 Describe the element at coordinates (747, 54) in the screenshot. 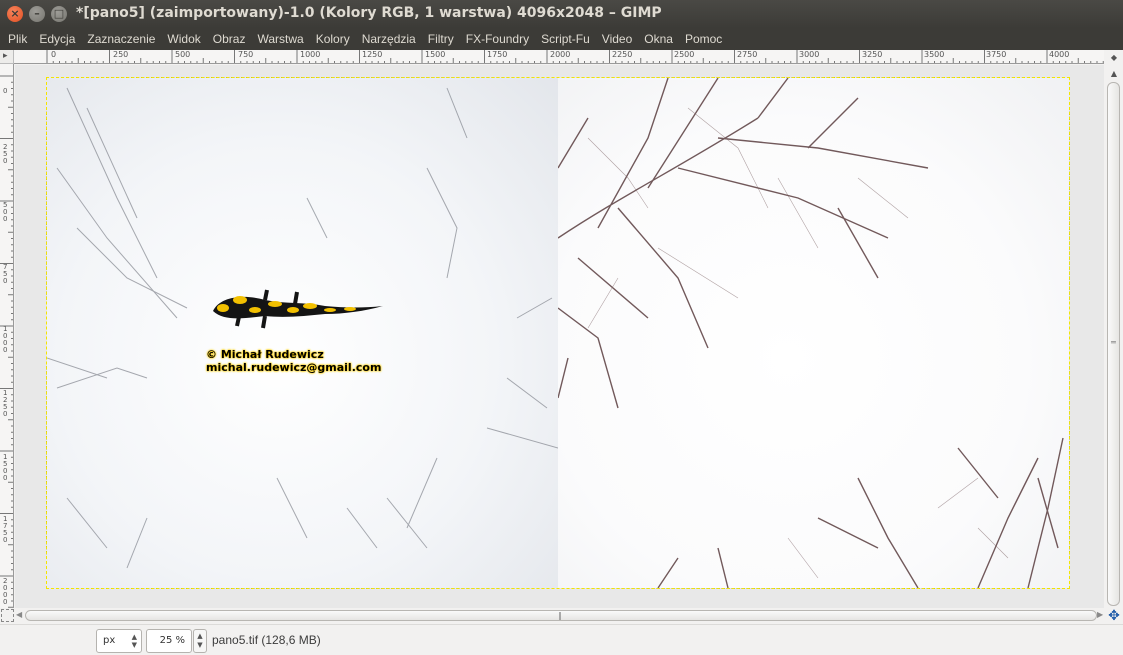

I see `ruler-label: 2750` at that location.